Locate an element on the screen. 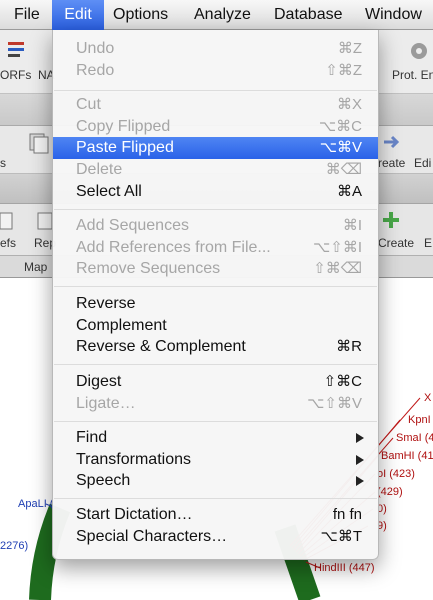  menu-item-select-all: Select All ⌘A is located at coordinates (215, 192).